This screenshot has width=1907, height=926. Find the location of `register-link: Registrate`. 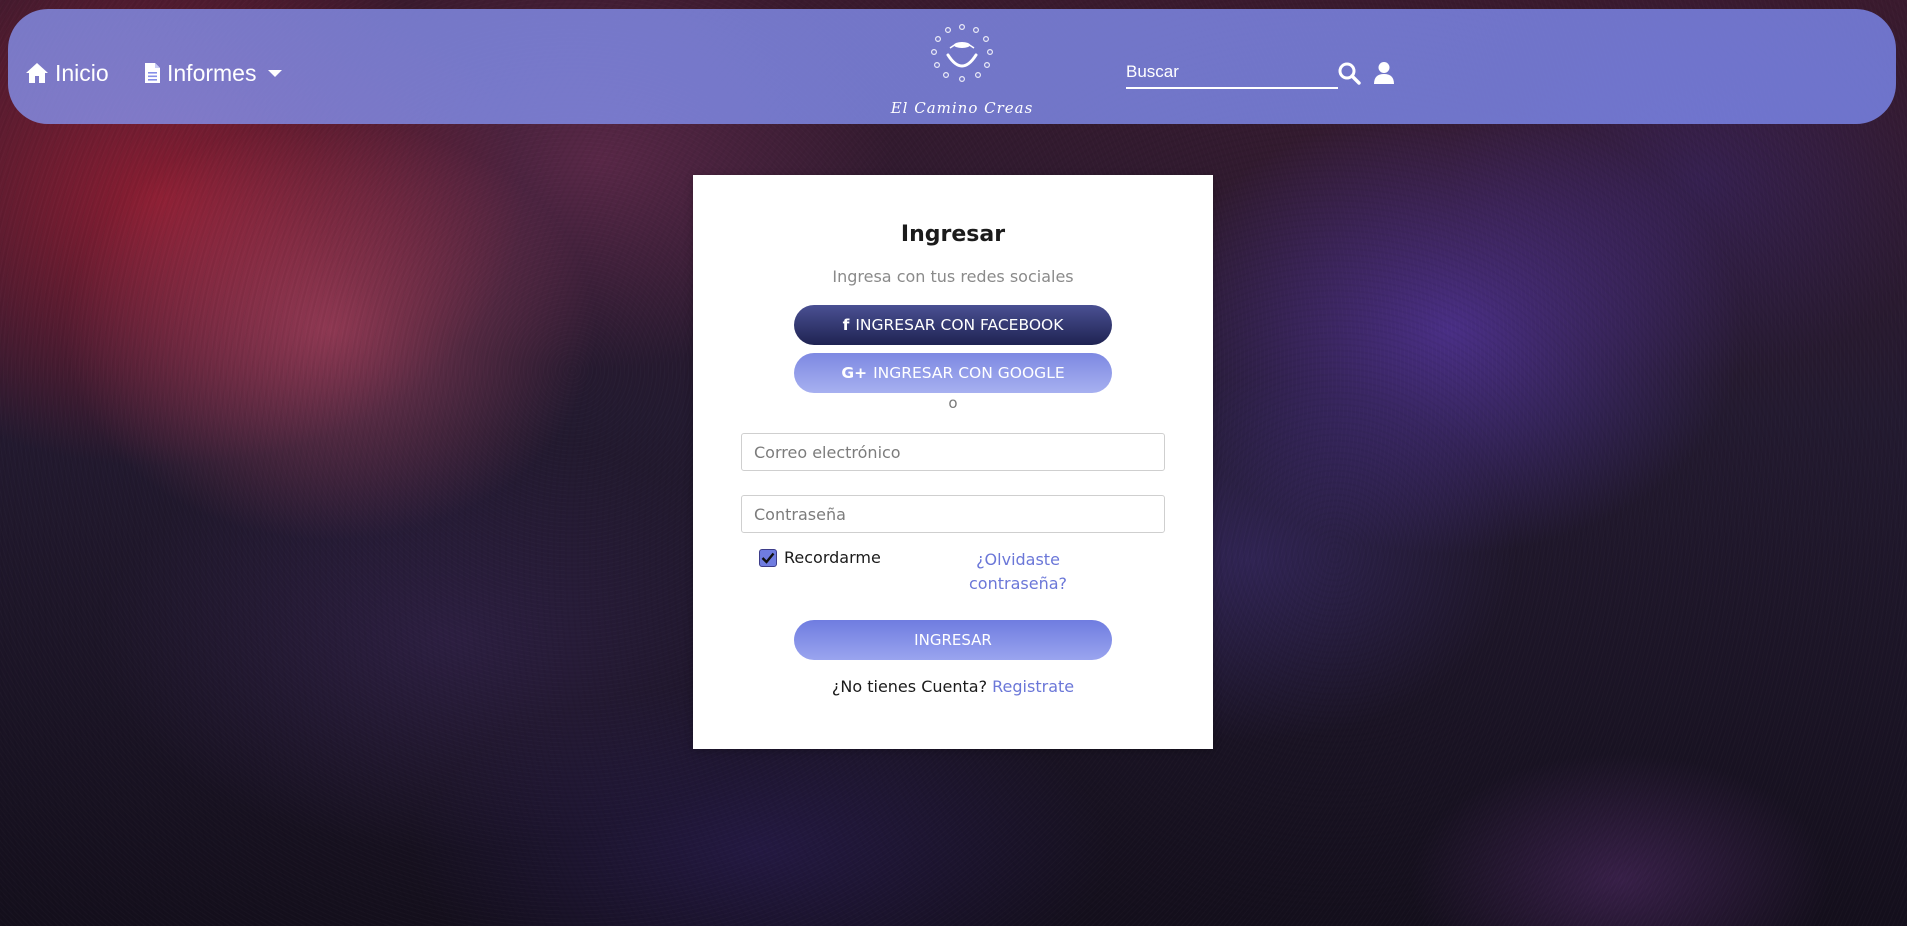

register-link: Registrate is located at coordinates (1033, 686).